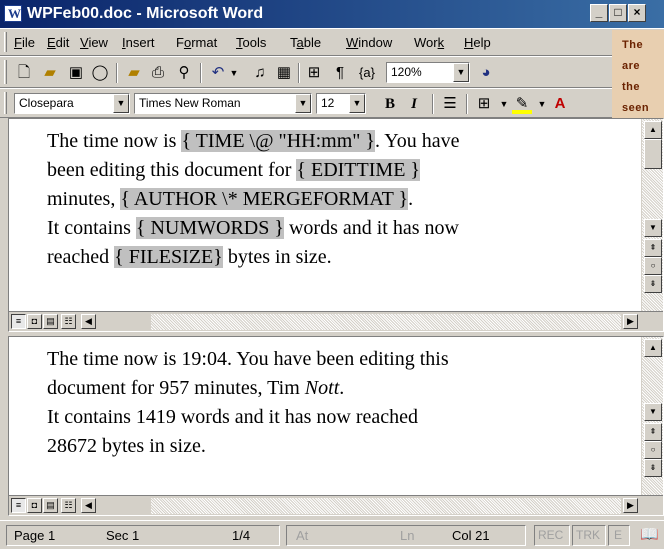  What do you see at coordinates (542, 104) in the screenshot?
I see `highlight-dropdown-icon: ▼` at bounding box center [542, 104].